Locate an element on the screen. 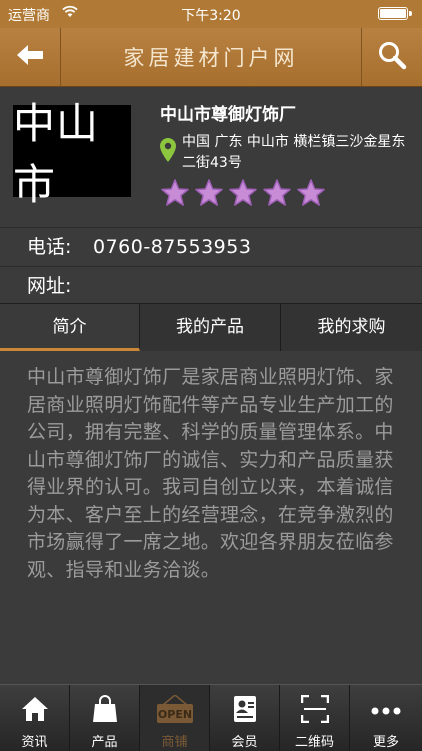 The height and width of the screenshot is (751, 422). bottom-tab-more: 更多 is located at coordinates (386, 718).